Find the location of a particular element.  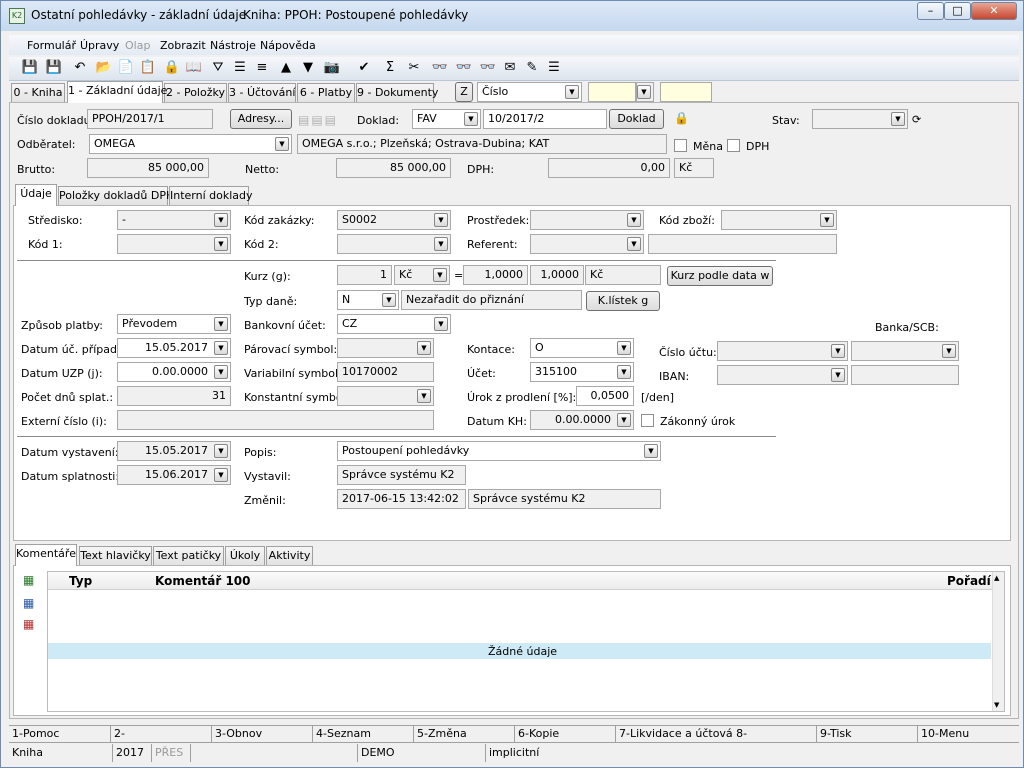

subtab-udaje: Údaje is located at coordinates (36, 195).